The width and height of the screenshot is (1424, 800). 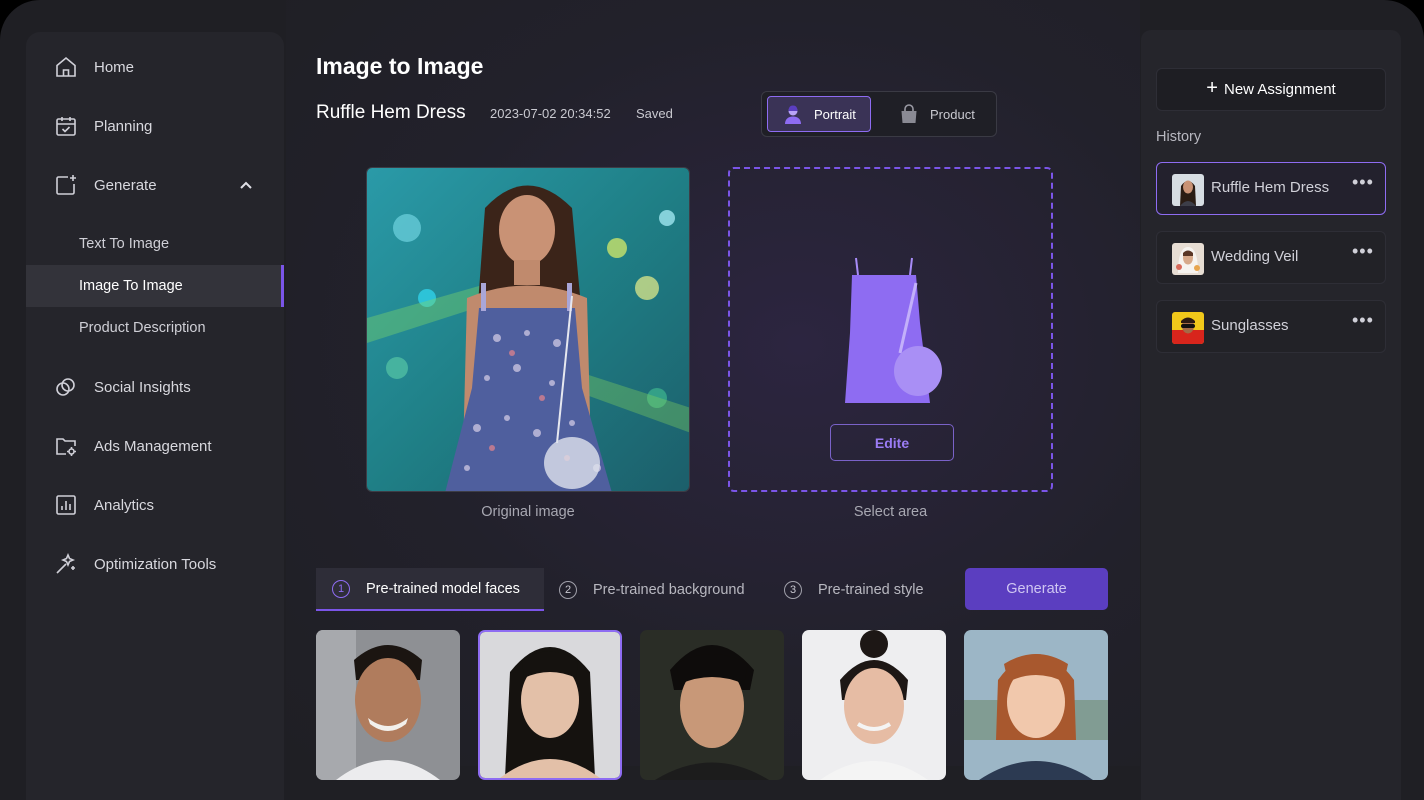 I want to click on history-item-ruffle-hem-dress: Ruffle Hem Dress •••, so click(x=1271, y=188).